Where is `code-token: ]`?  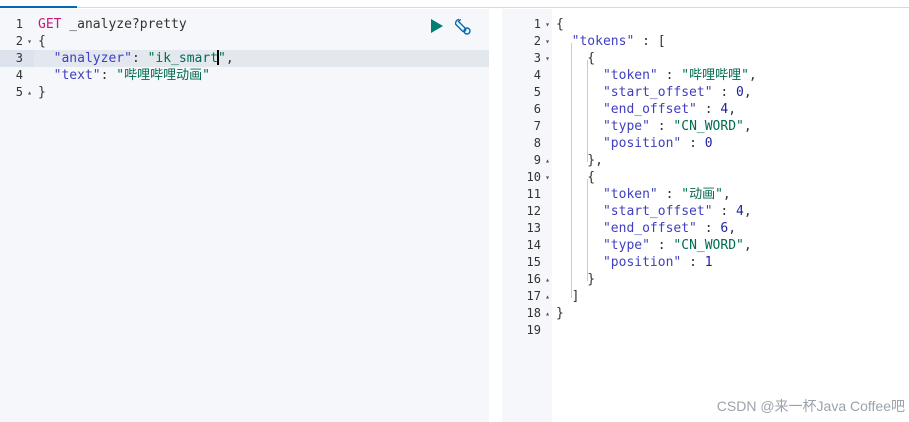 code-token: ] is located at coordinates (568, 296).